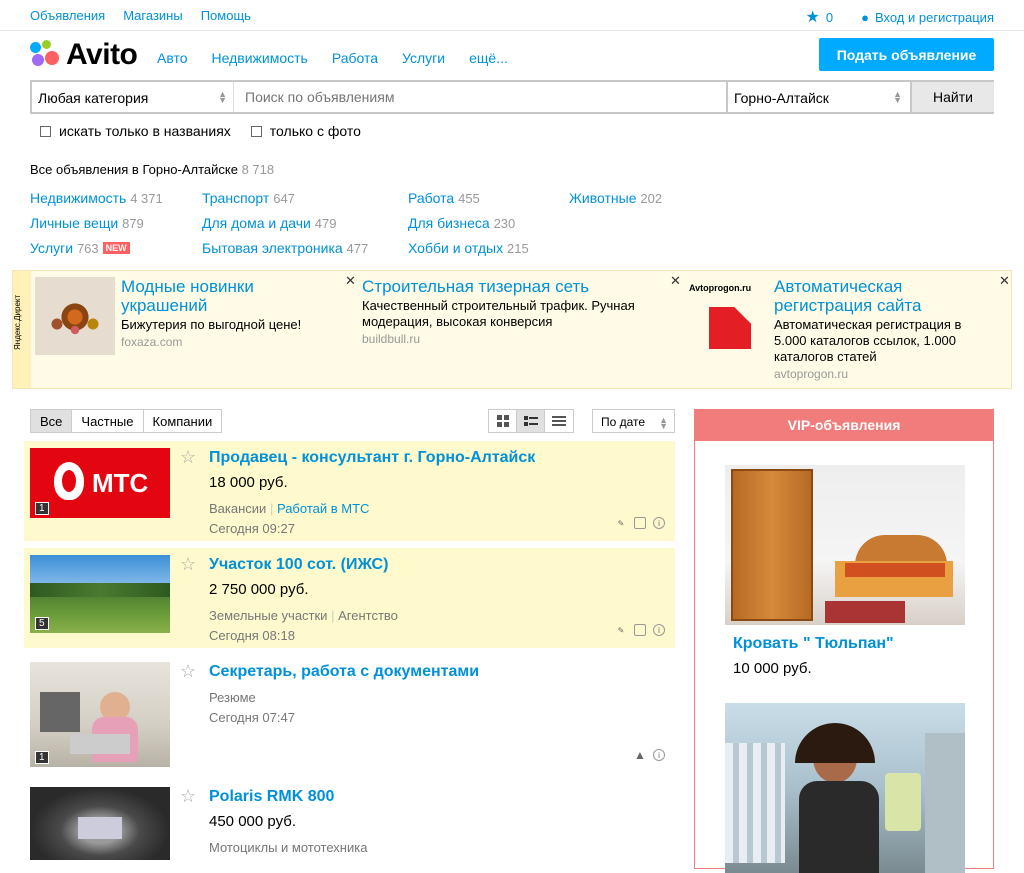 The image size is (1024, 873). I want to click on item-date: Сегодня 09:27, so click(252, 528).